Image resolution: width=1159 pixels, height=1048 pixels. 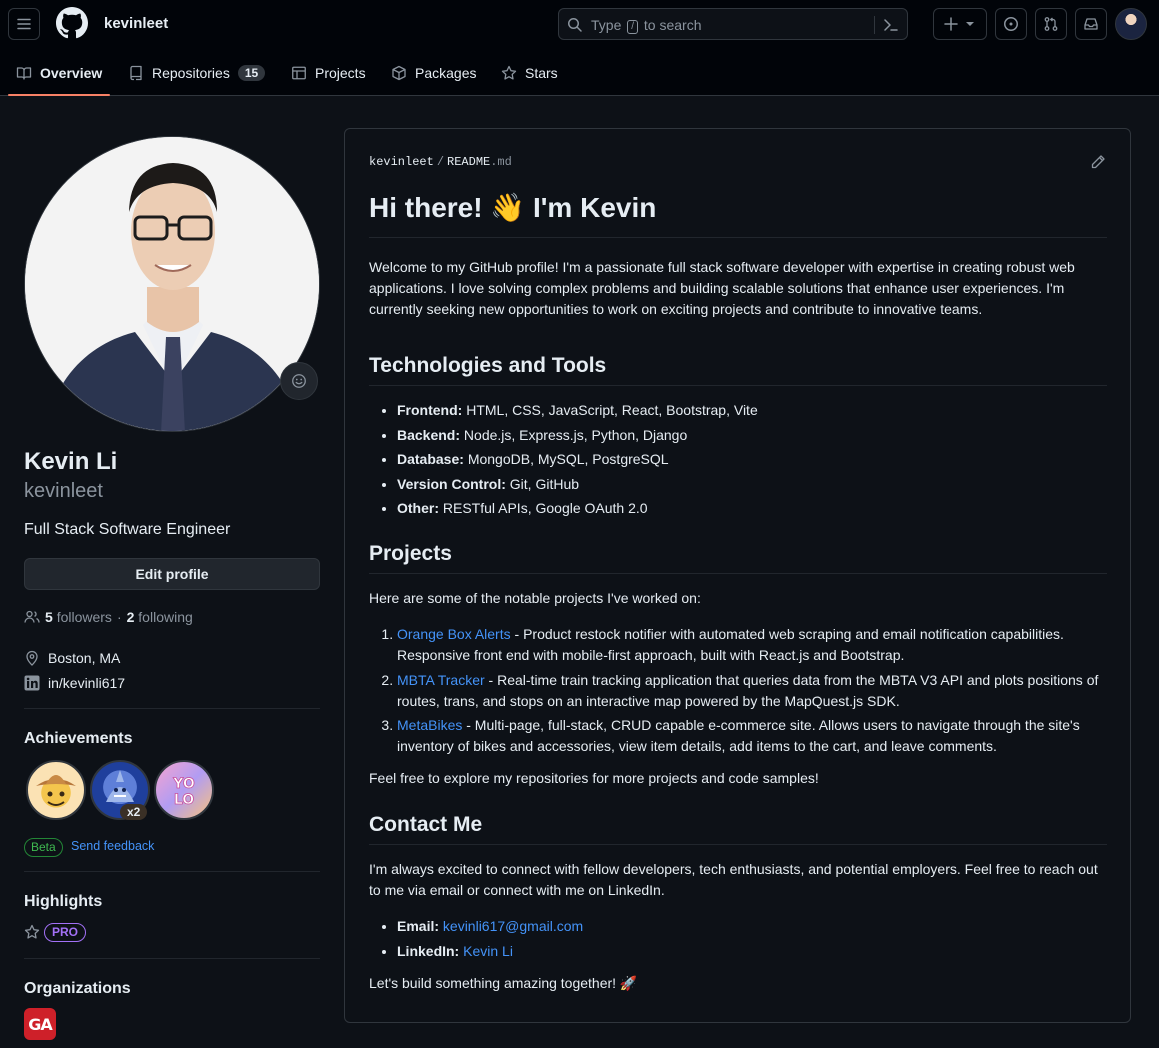 What do you see at coordinates (71, 73) in the screenshot?
I see `tab-label: Overview` at bounding box center [71, 73].